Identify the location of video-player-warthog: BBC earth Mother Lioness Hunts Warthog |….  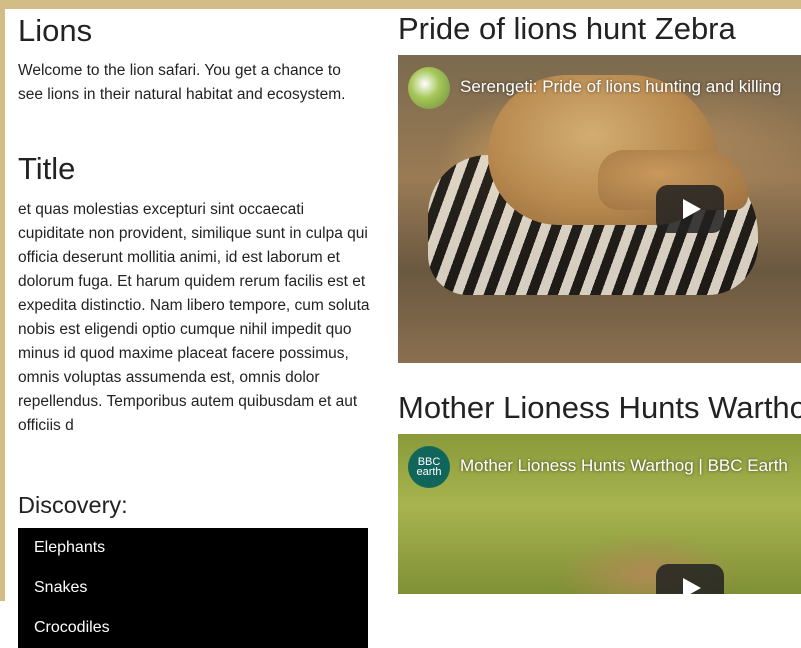
(599, 514).